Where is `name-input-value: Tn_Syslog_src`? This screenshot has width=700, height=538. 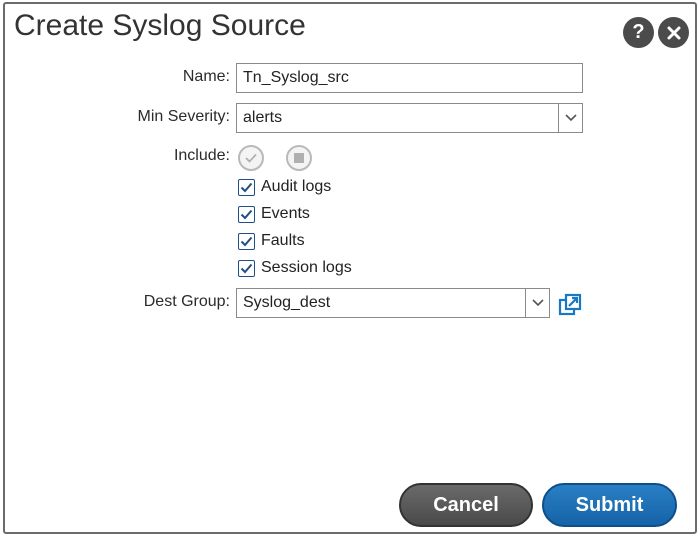 name-input-value: Tn_Syslog_src is located at coordinates (296, 77).